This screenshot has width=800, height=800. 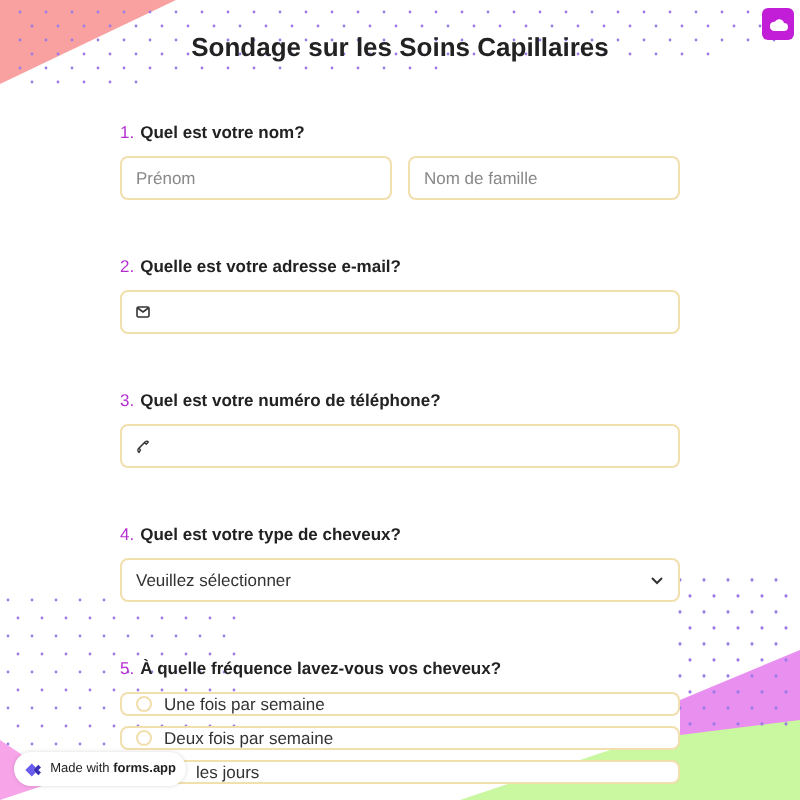 What do you see at coordinates (270, 535) in the screenshot?
I see `question-label: Quel est votre type de cheveux?` at bounding box center [270, 535].